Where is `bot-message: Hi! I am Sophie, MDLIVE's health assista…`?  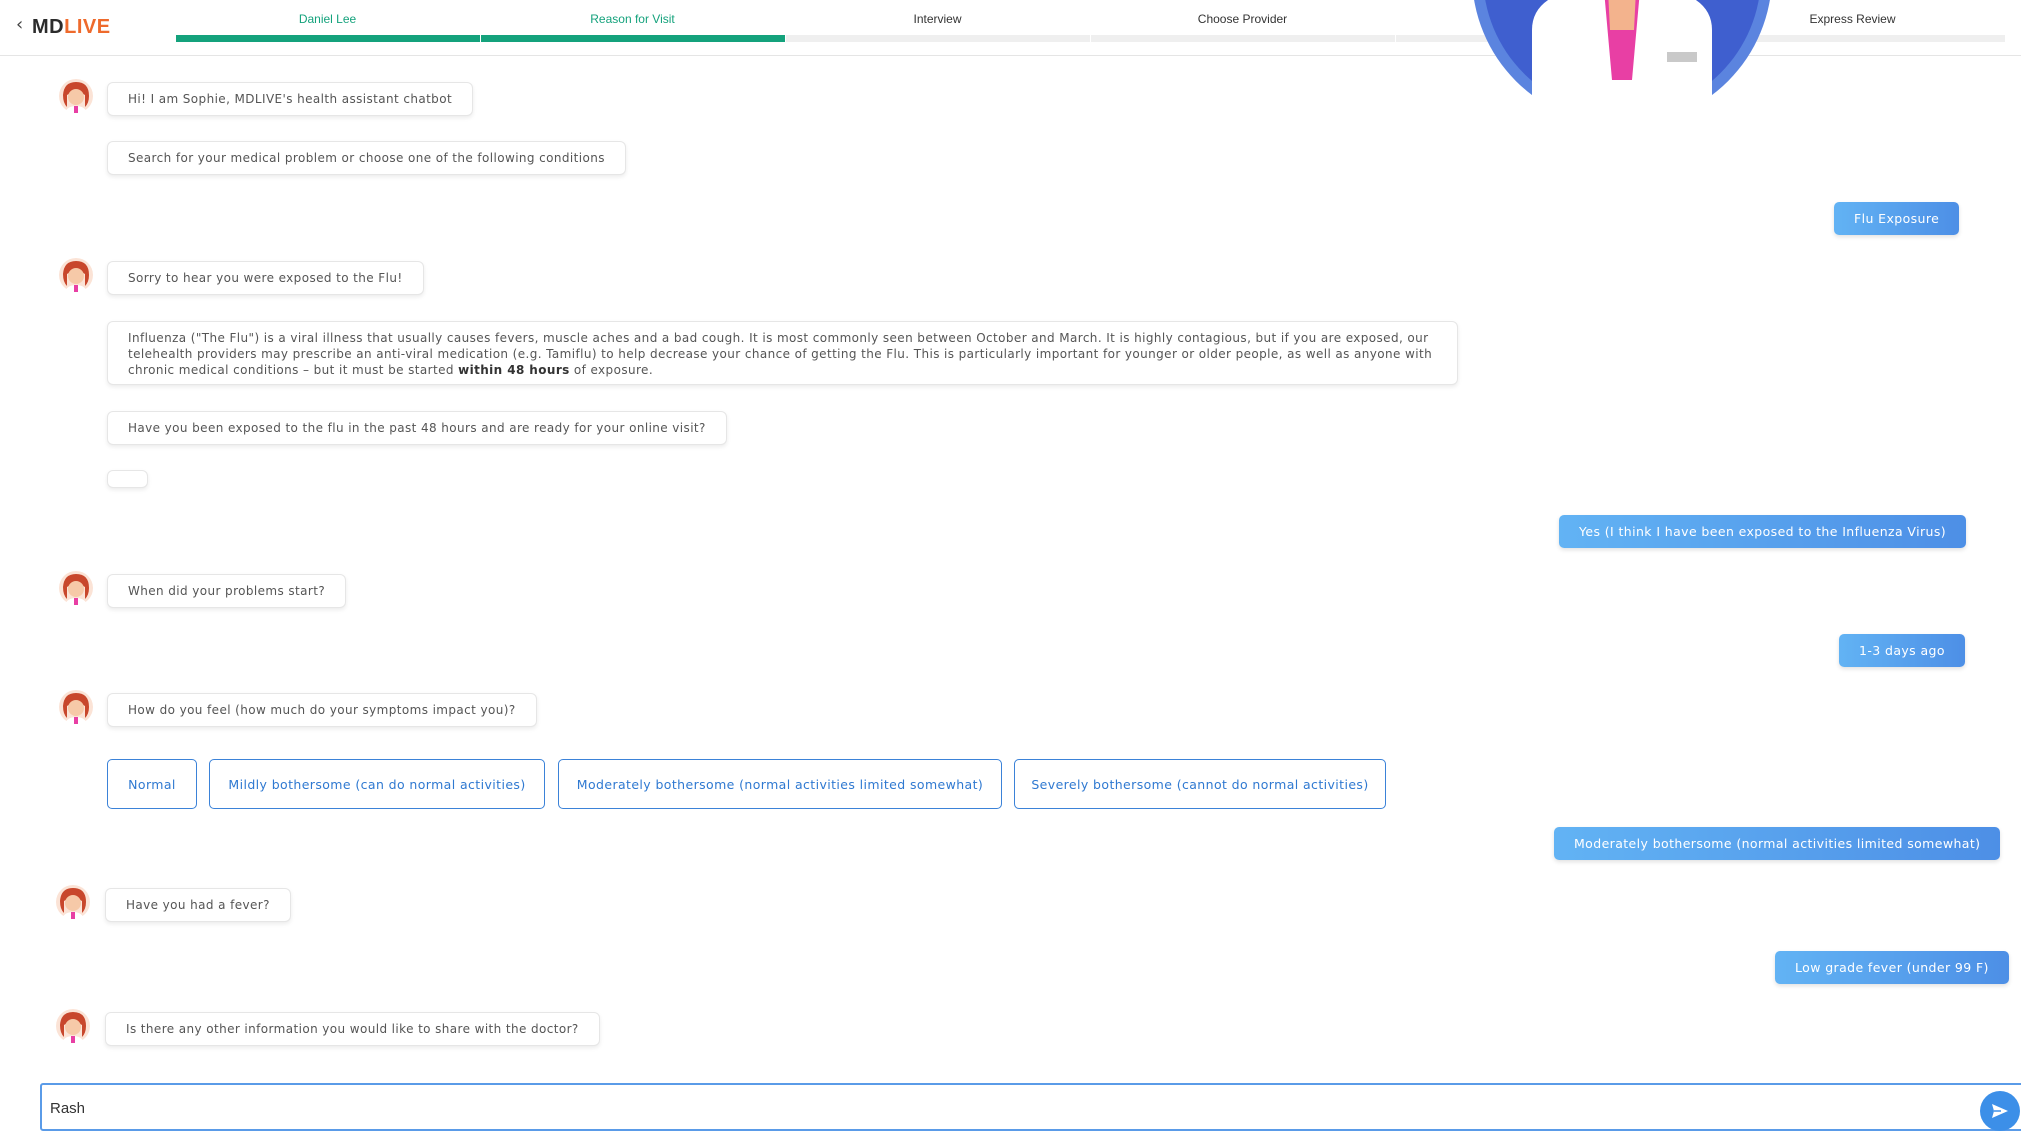
bot-message: Hi! I am Sophie, MDLIVE's health assista… is located at coordinates (290, 99).